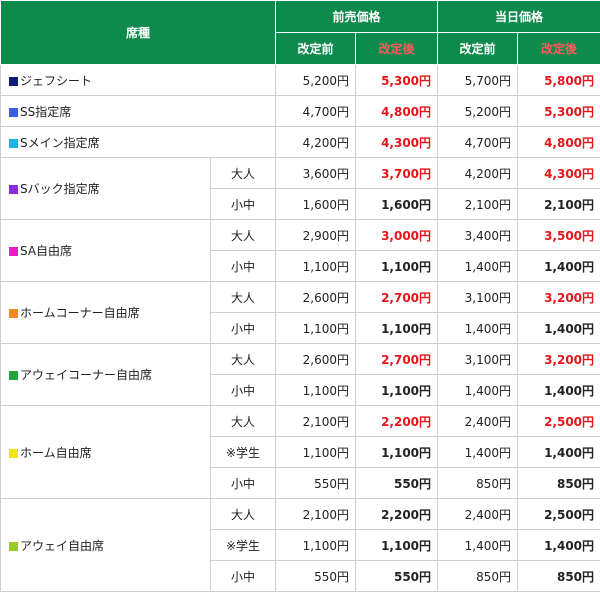 The height and width of the screenshot is (603, 600). I want to click on table-row: SA自由席 大人 2,900円 3,000円 3,400円 3,500円, so click(300, 250).